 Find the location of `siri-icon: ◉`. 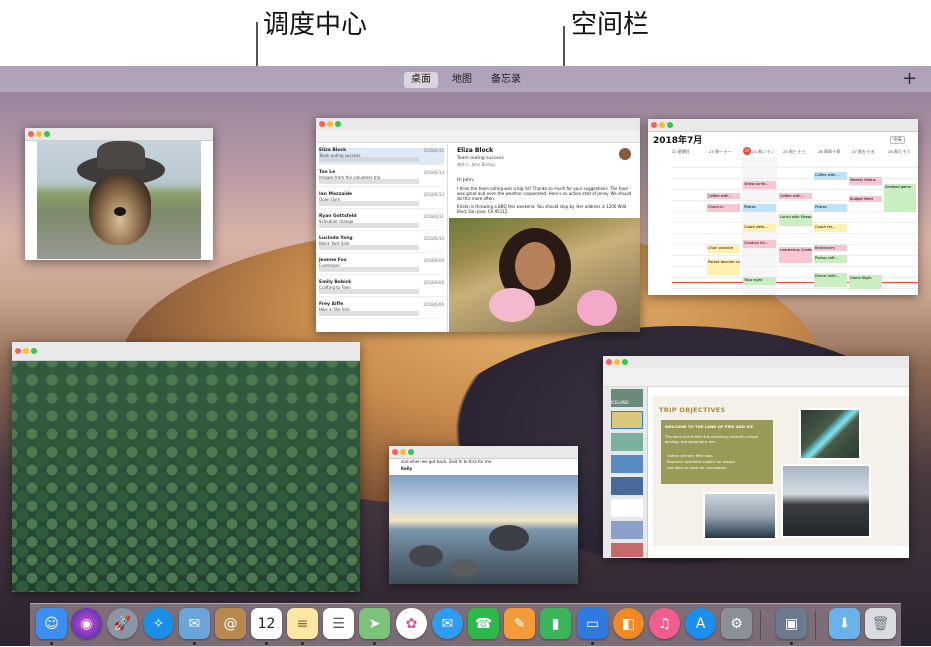

siri-icon: ◉ is located at coordinates (86, 623).